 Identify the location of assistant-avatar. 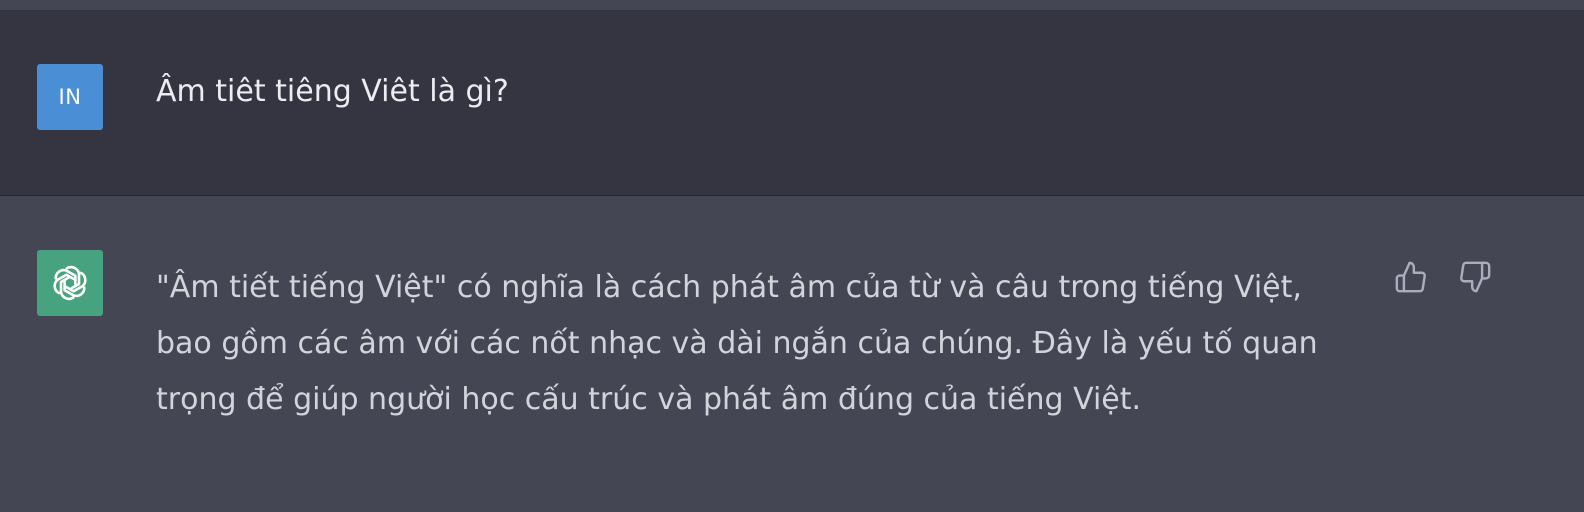
(70, 283).